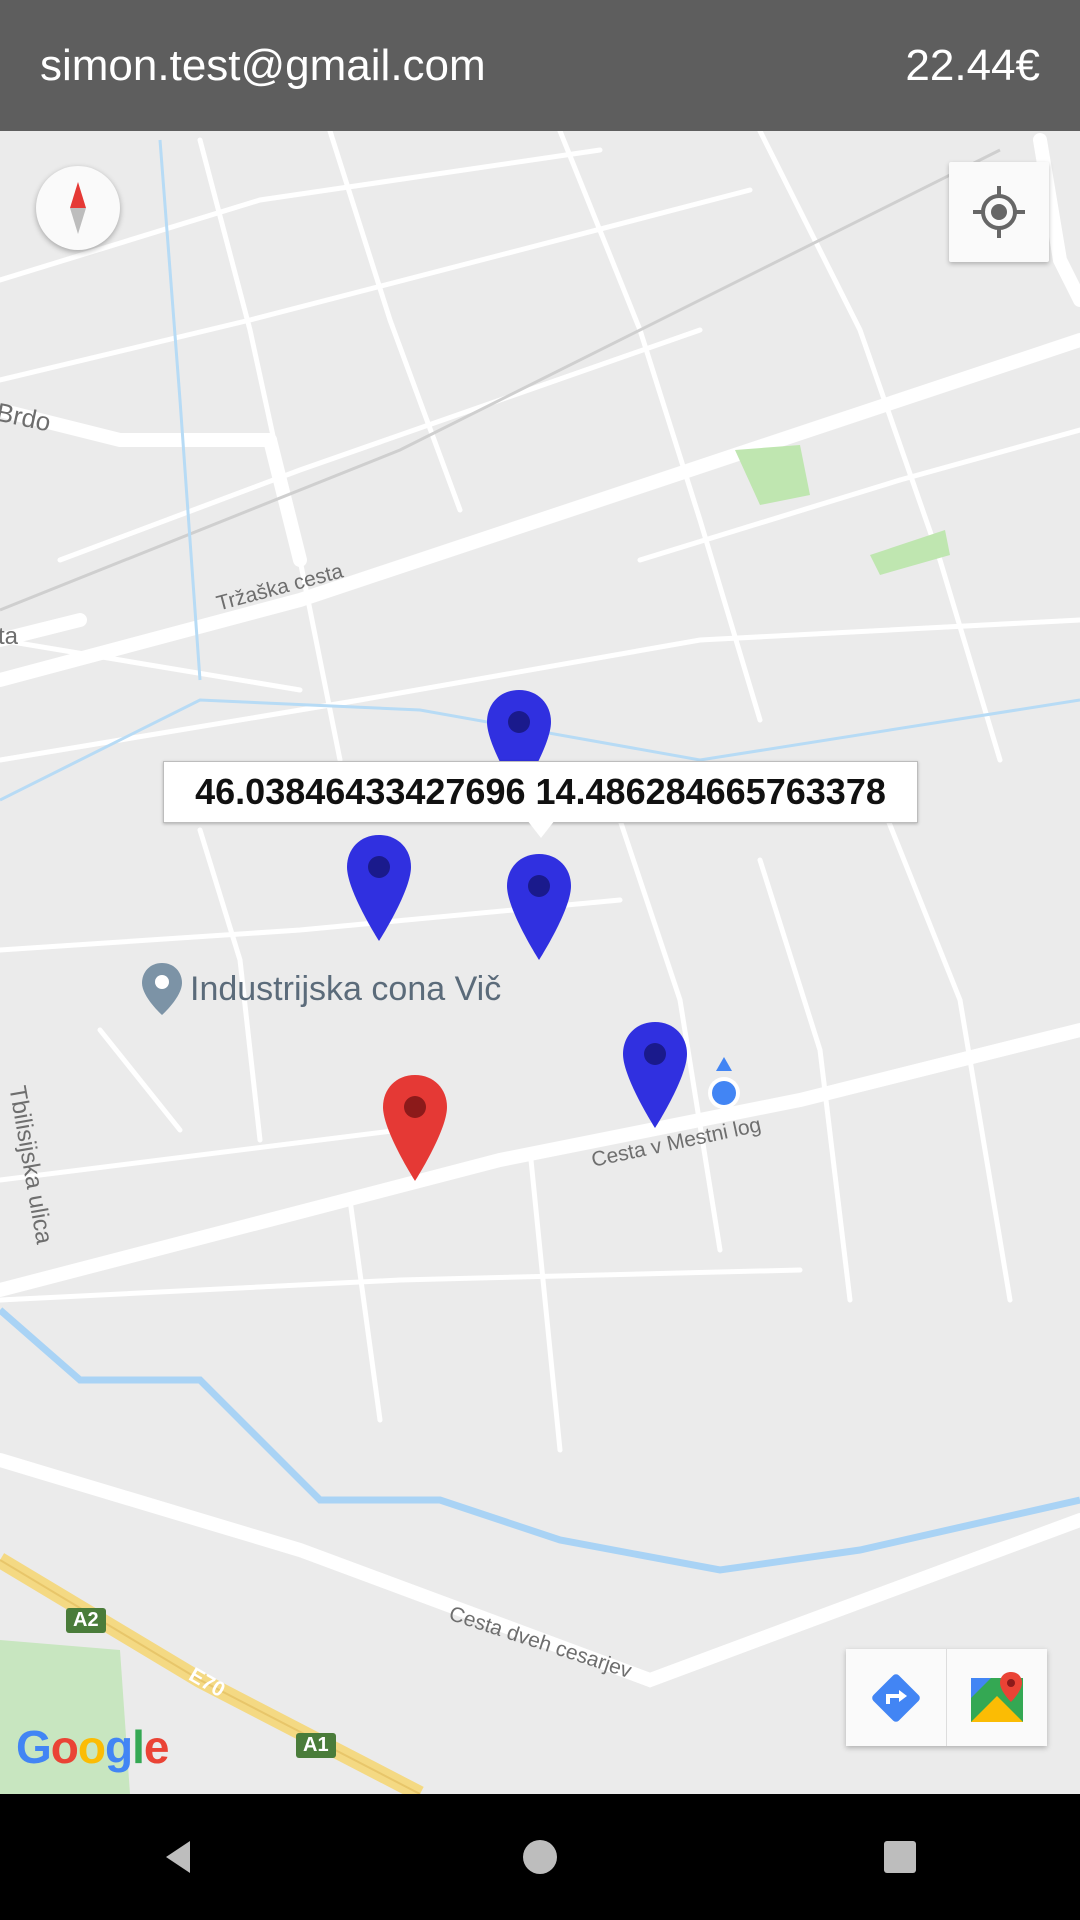 The image size is (1080, 1920). I want to click on street-label-ta: ta, so click(9, 636).